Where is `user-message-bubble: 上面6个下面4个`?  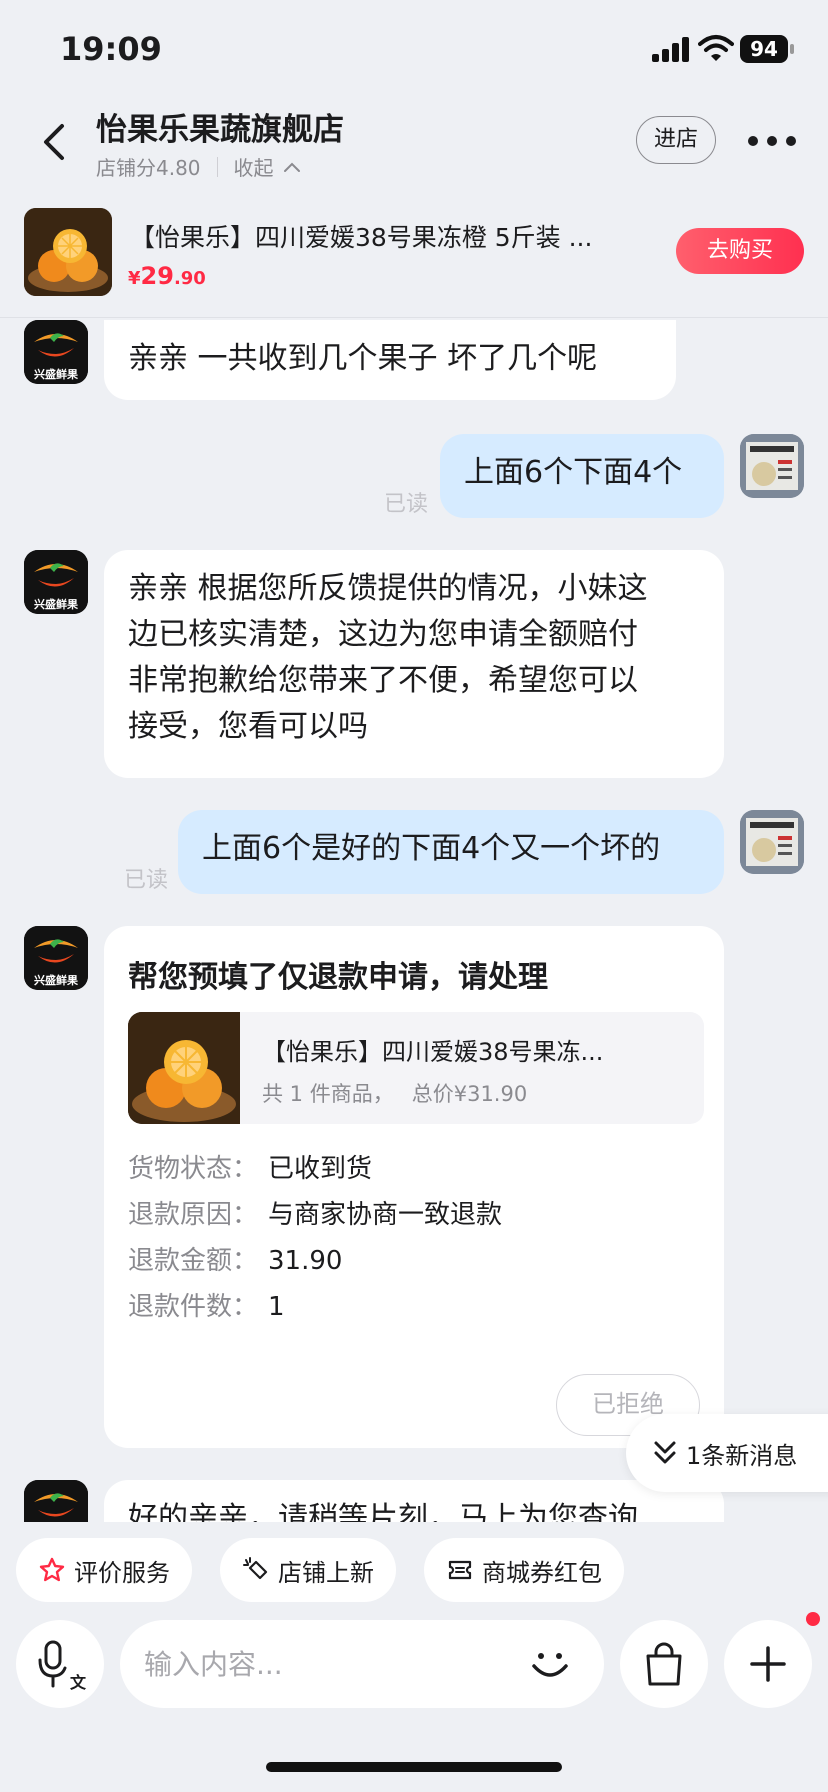
user-message-bubble: 上面6个下面4个 is located at coordinates (582, 476).